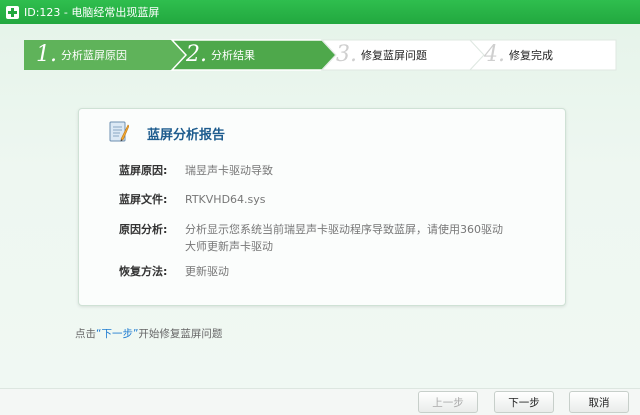  What do you see at coordinates (143, 199) in the screenshot?
I see `file-label: 蓝屏文件:` at bounding box center [143, 199].